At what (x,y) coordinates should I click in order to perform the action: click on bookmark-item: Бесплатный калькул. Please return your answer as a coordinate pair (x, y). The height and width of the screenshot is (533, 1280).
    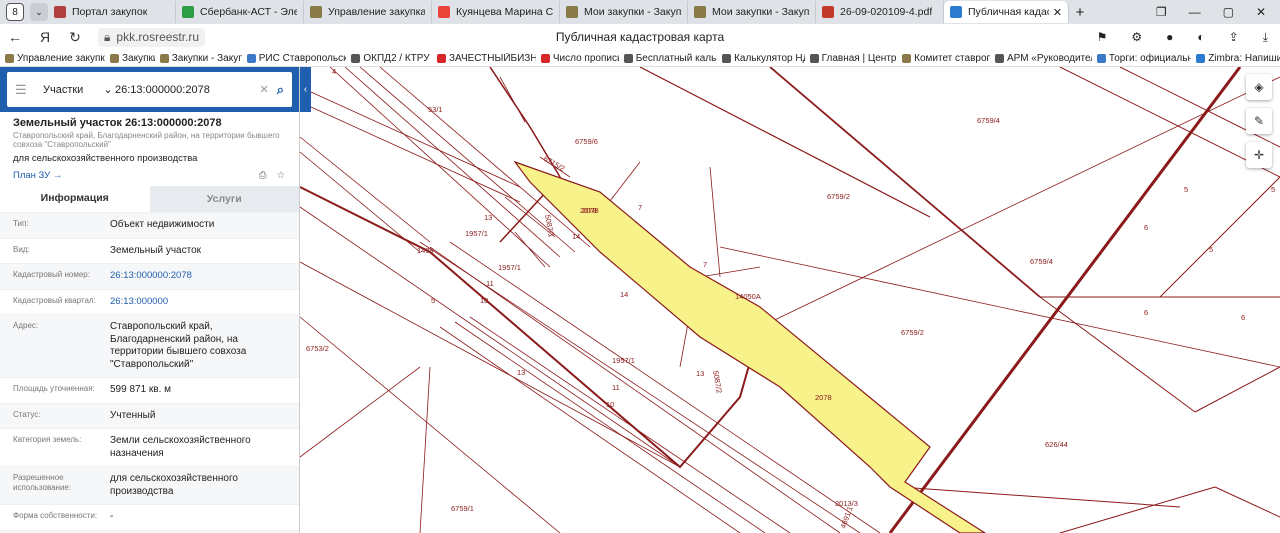
    Looking at the image, I should click on (668, 58).